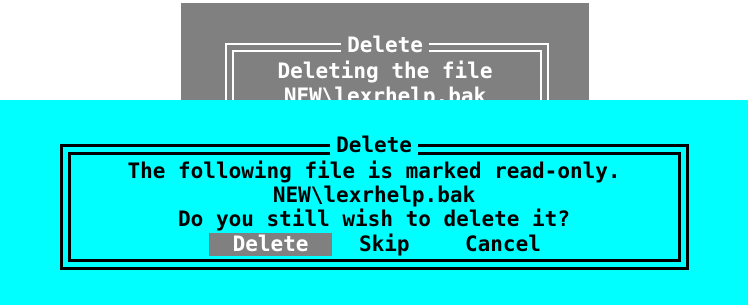 The width and height of the screenshot is (748, 305). I want to click on skip-button: Skip, so click(384, 244).